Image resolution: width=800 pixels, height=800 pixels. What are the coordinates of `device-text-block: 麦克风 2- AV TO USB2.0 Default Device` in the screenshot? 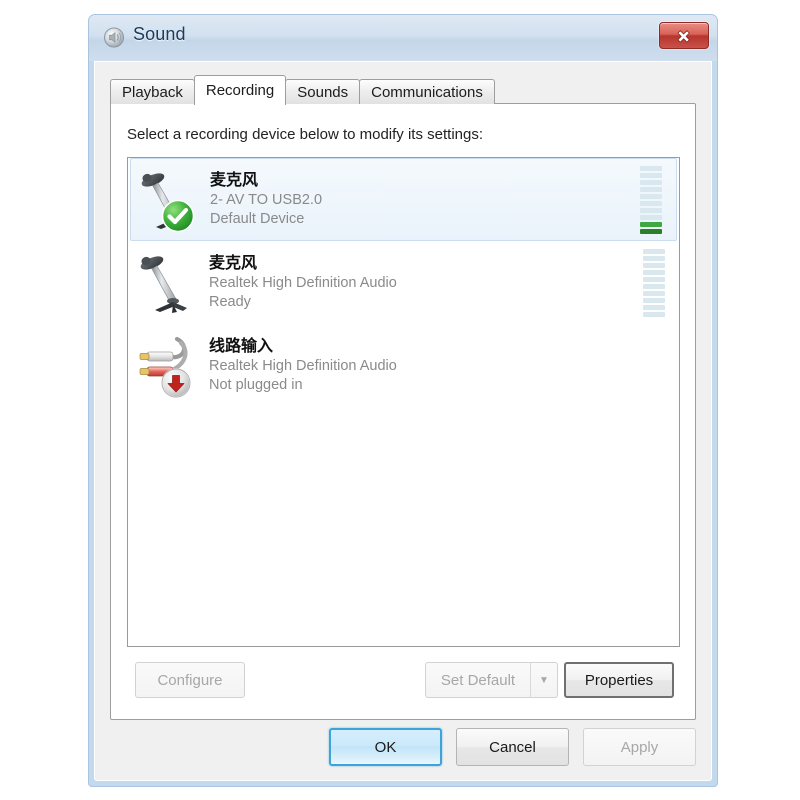 It's located at (266, 199).